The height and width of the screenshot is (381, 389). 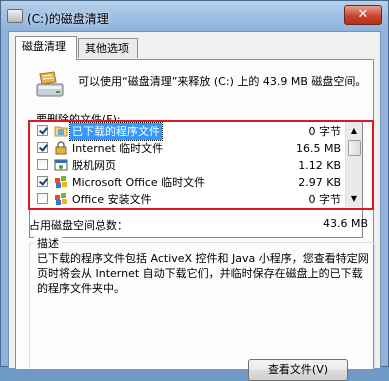 What do you see at coordinates (112, 199) in the screenshot?
I see `file-name: Office 安装文件` at bounding box center [112, 199].